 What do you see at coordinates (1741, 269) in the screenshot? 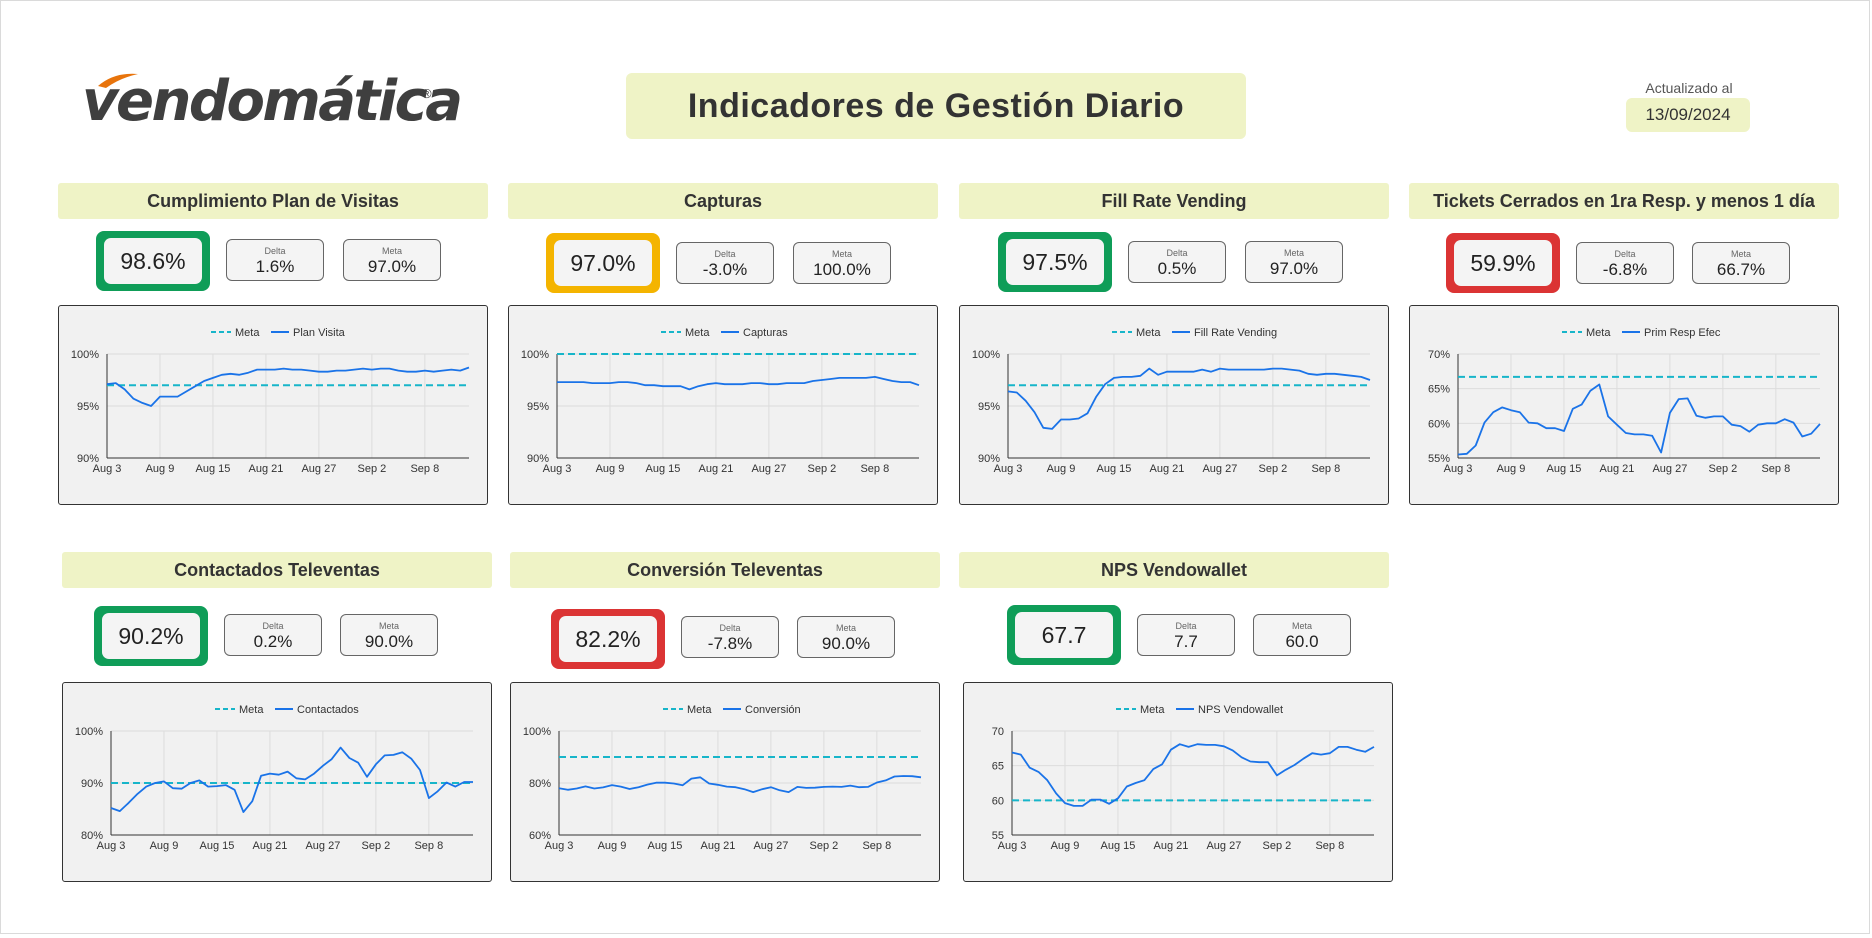
I see `meta-value: 66.7%` at bounding box center [1741, 269].